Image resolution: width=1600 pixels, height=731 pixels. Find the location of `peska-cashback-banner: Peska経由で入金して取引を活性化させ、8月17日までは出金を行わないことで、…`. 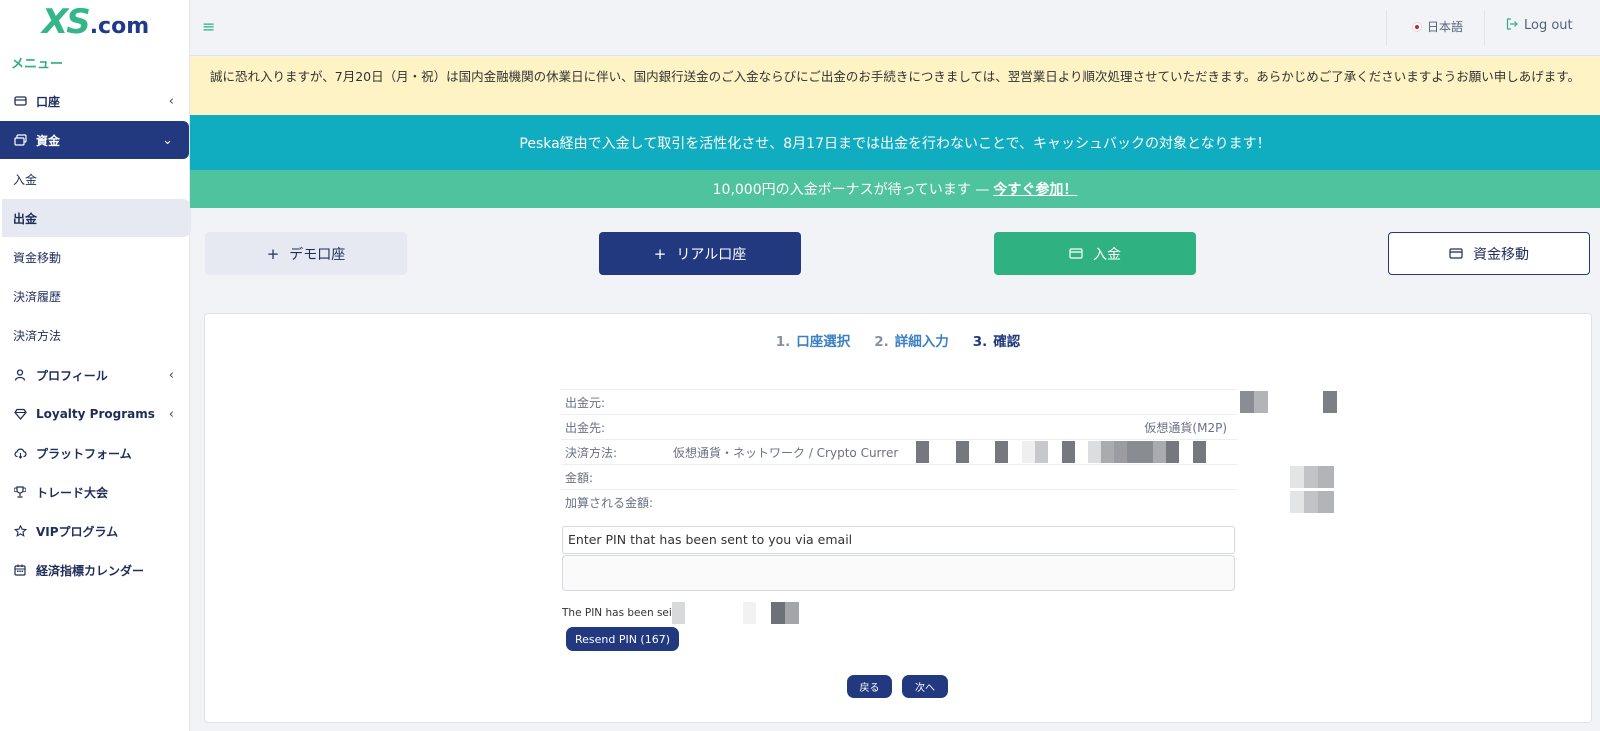

peska-cashback-banner: Peska経由で入金して取引を活性化させ、8月17日までは出金を行わないことで、… is located at coordinates (895, 142).